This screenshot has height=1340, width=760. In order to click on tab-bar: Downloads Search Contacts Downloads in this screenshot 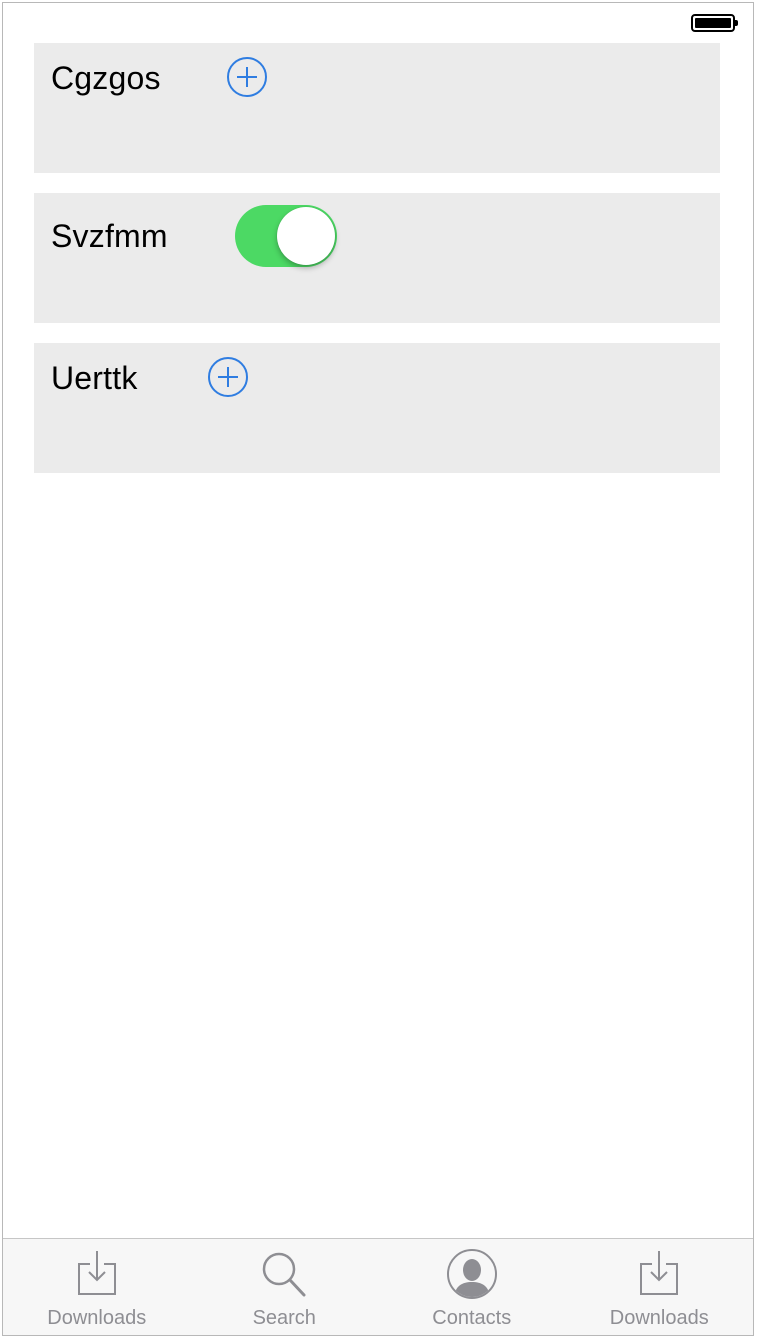, I will do `click(378, 1286)`.